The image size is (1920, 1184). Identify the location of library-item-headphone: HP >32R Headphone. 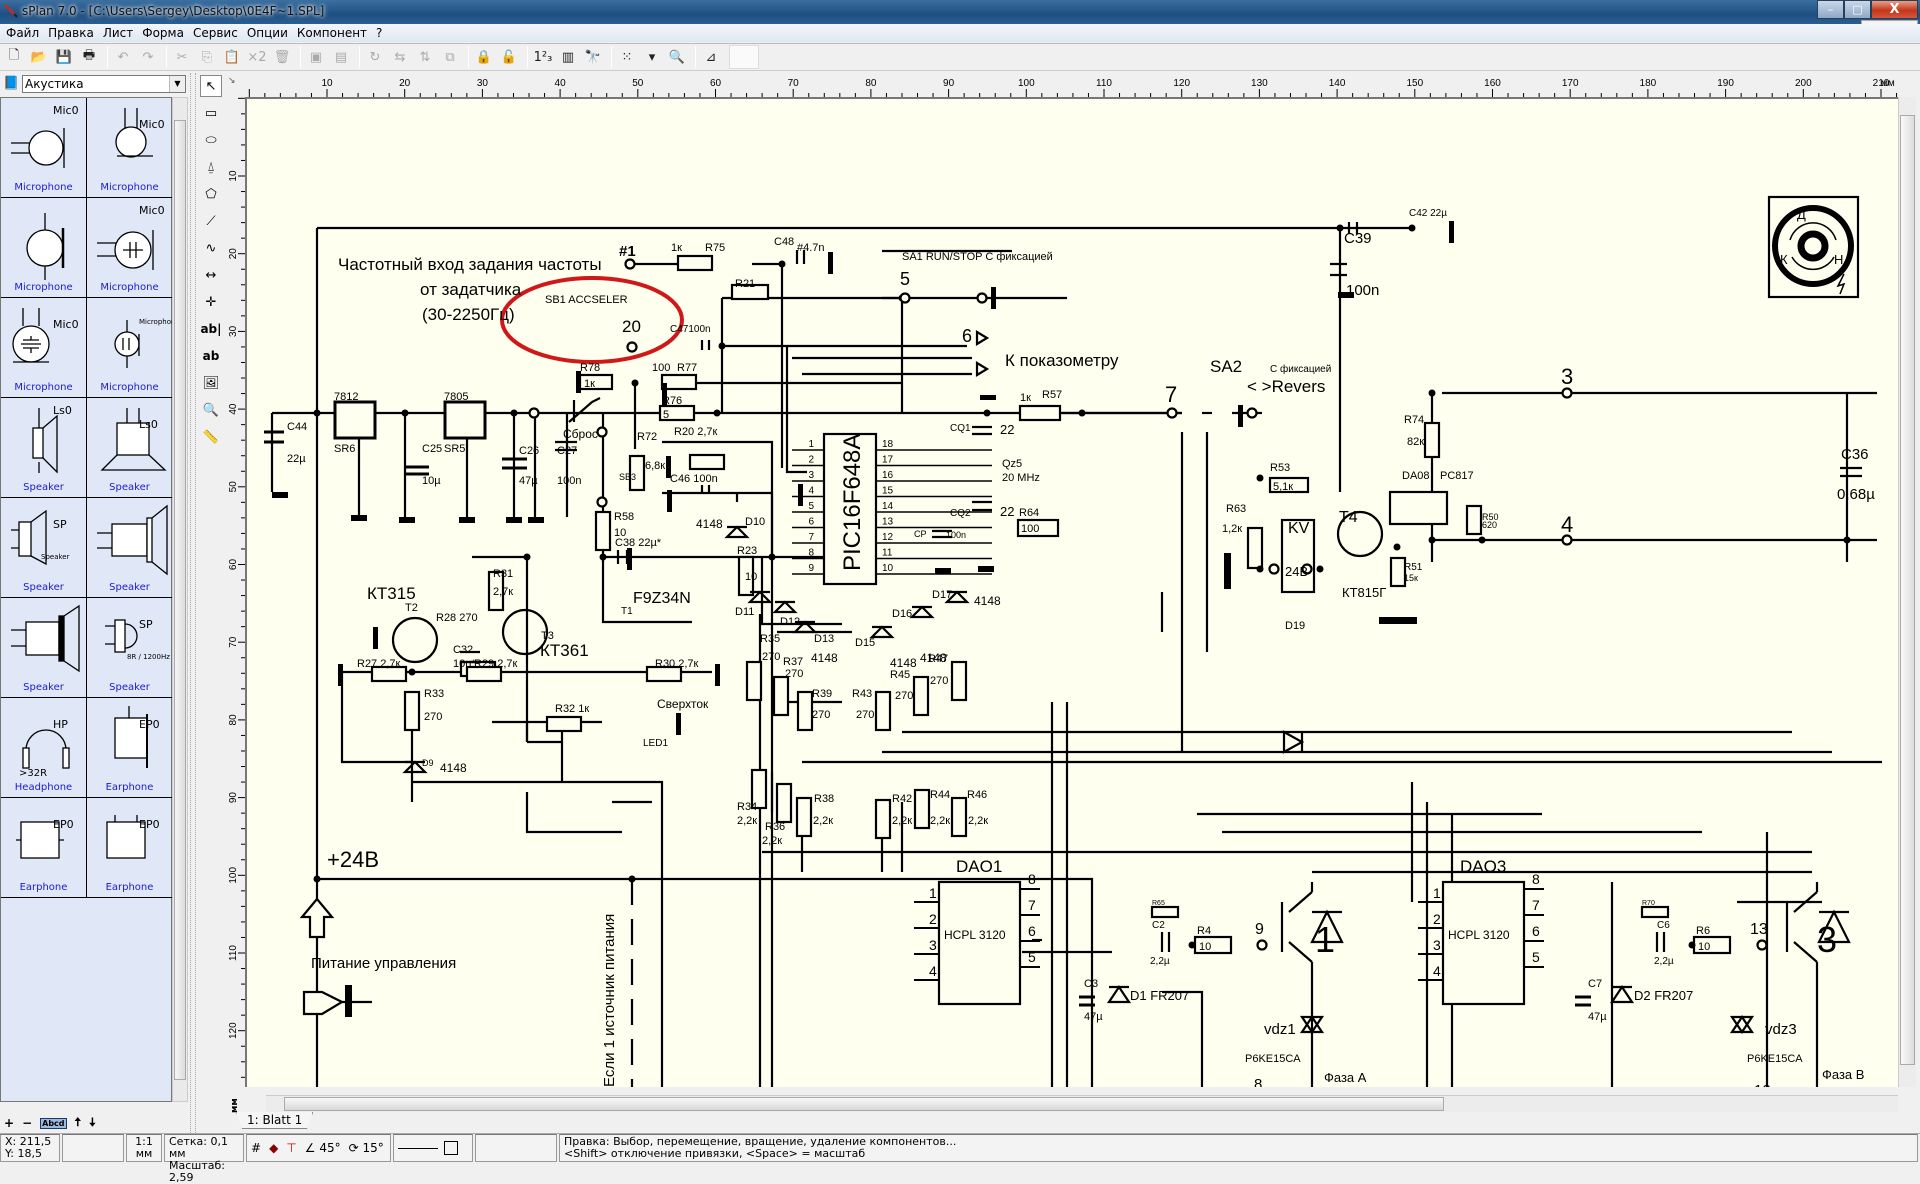
(44, 748).